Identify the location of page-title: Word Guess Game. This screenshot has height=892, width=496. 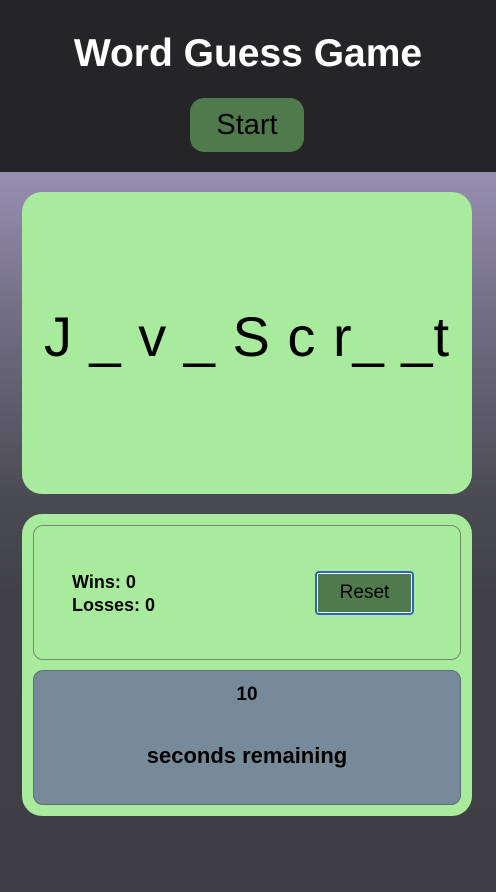
(248, 53).